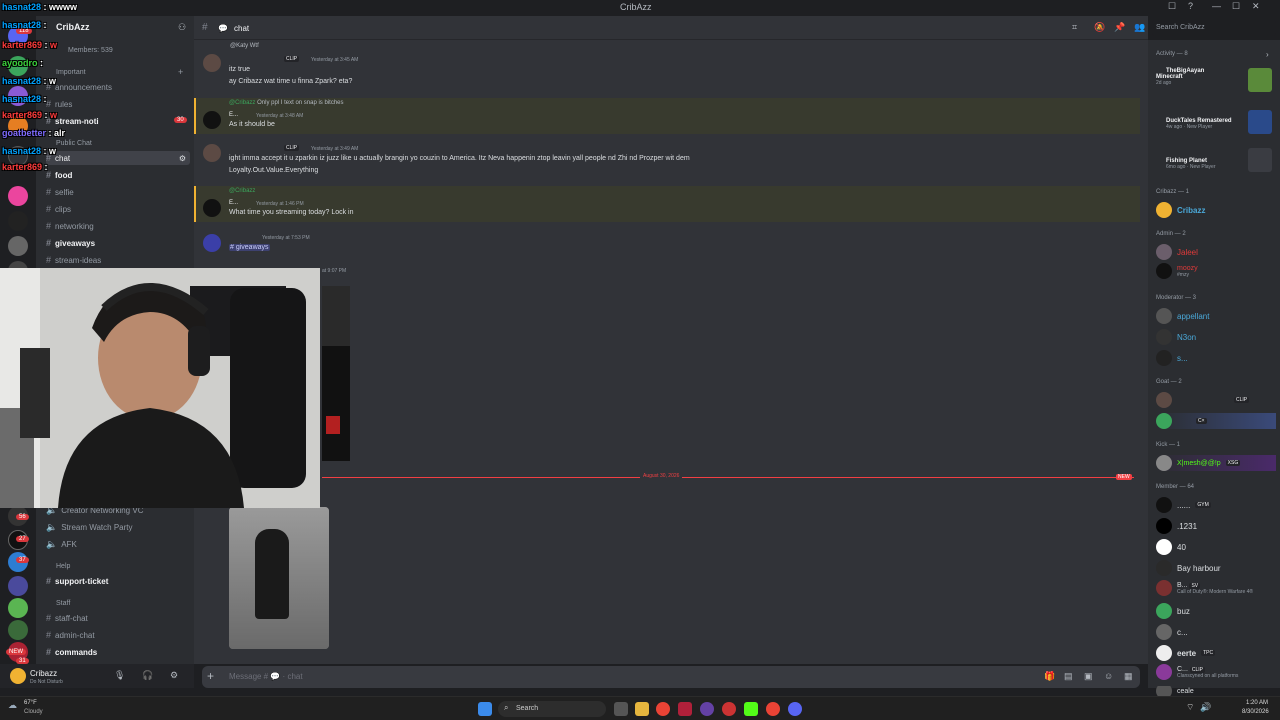 This screenshot has height=720, width=1280. Describe the element at coordinates (30, 703) in the screenshot. I see `weather-temp: 67°F` at that location.